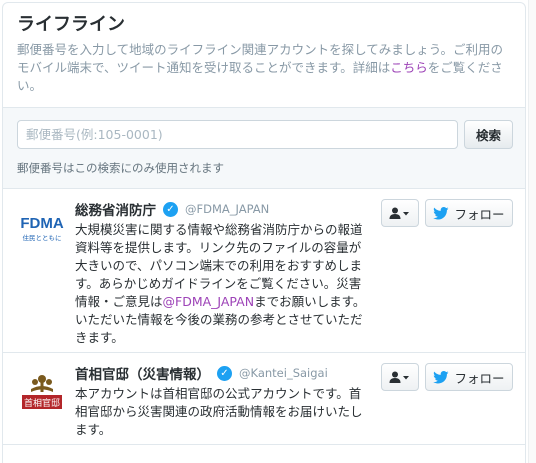  What do you see at coordinates (209, 301) in the screenshot?
I see `bio-mention-link: @FDMA_JAPAN` at bounding box center [209, 301].